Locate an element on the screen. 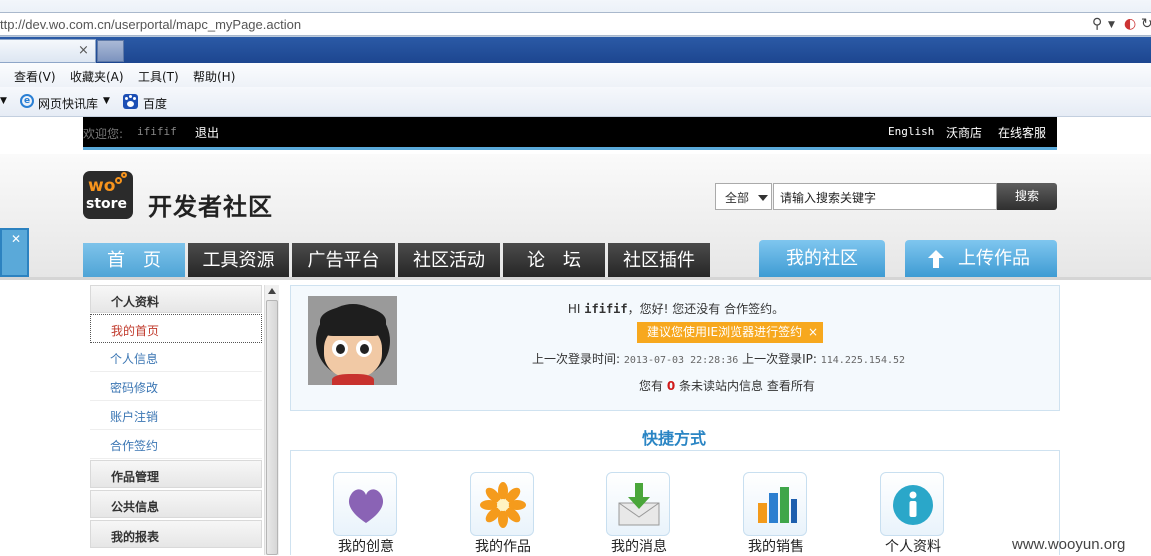 The width and height of the screenshot is (1151, 556). msg-prefix: 您有 is located at coordinates (651, 386).